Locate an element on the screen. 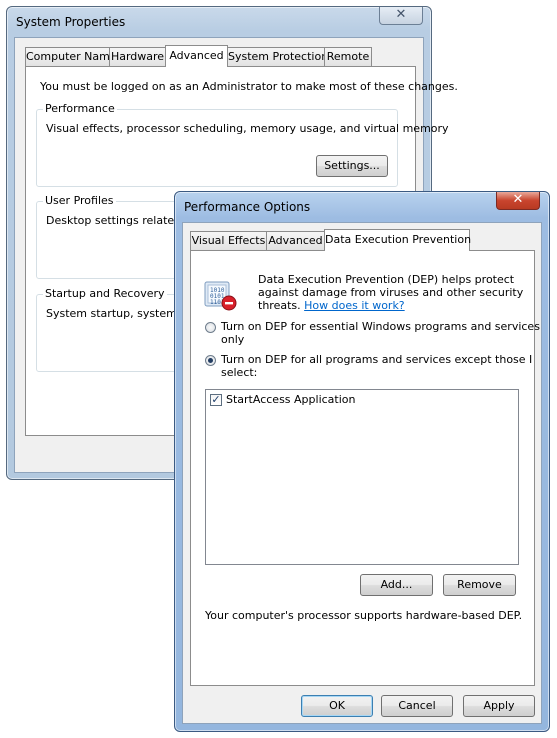 This screenshot has height=738, width=557. performance-options-close-button: ✕ is located at coordinates (518, 201).